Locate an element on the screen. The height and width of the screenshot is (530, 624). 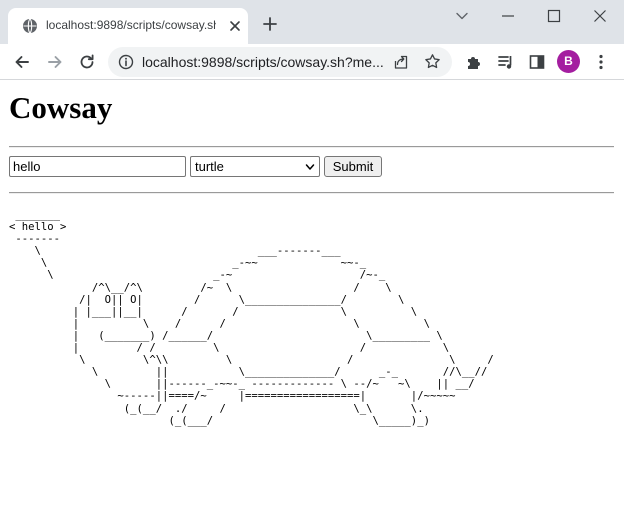
share-icon is located at coordinates (401, 62).